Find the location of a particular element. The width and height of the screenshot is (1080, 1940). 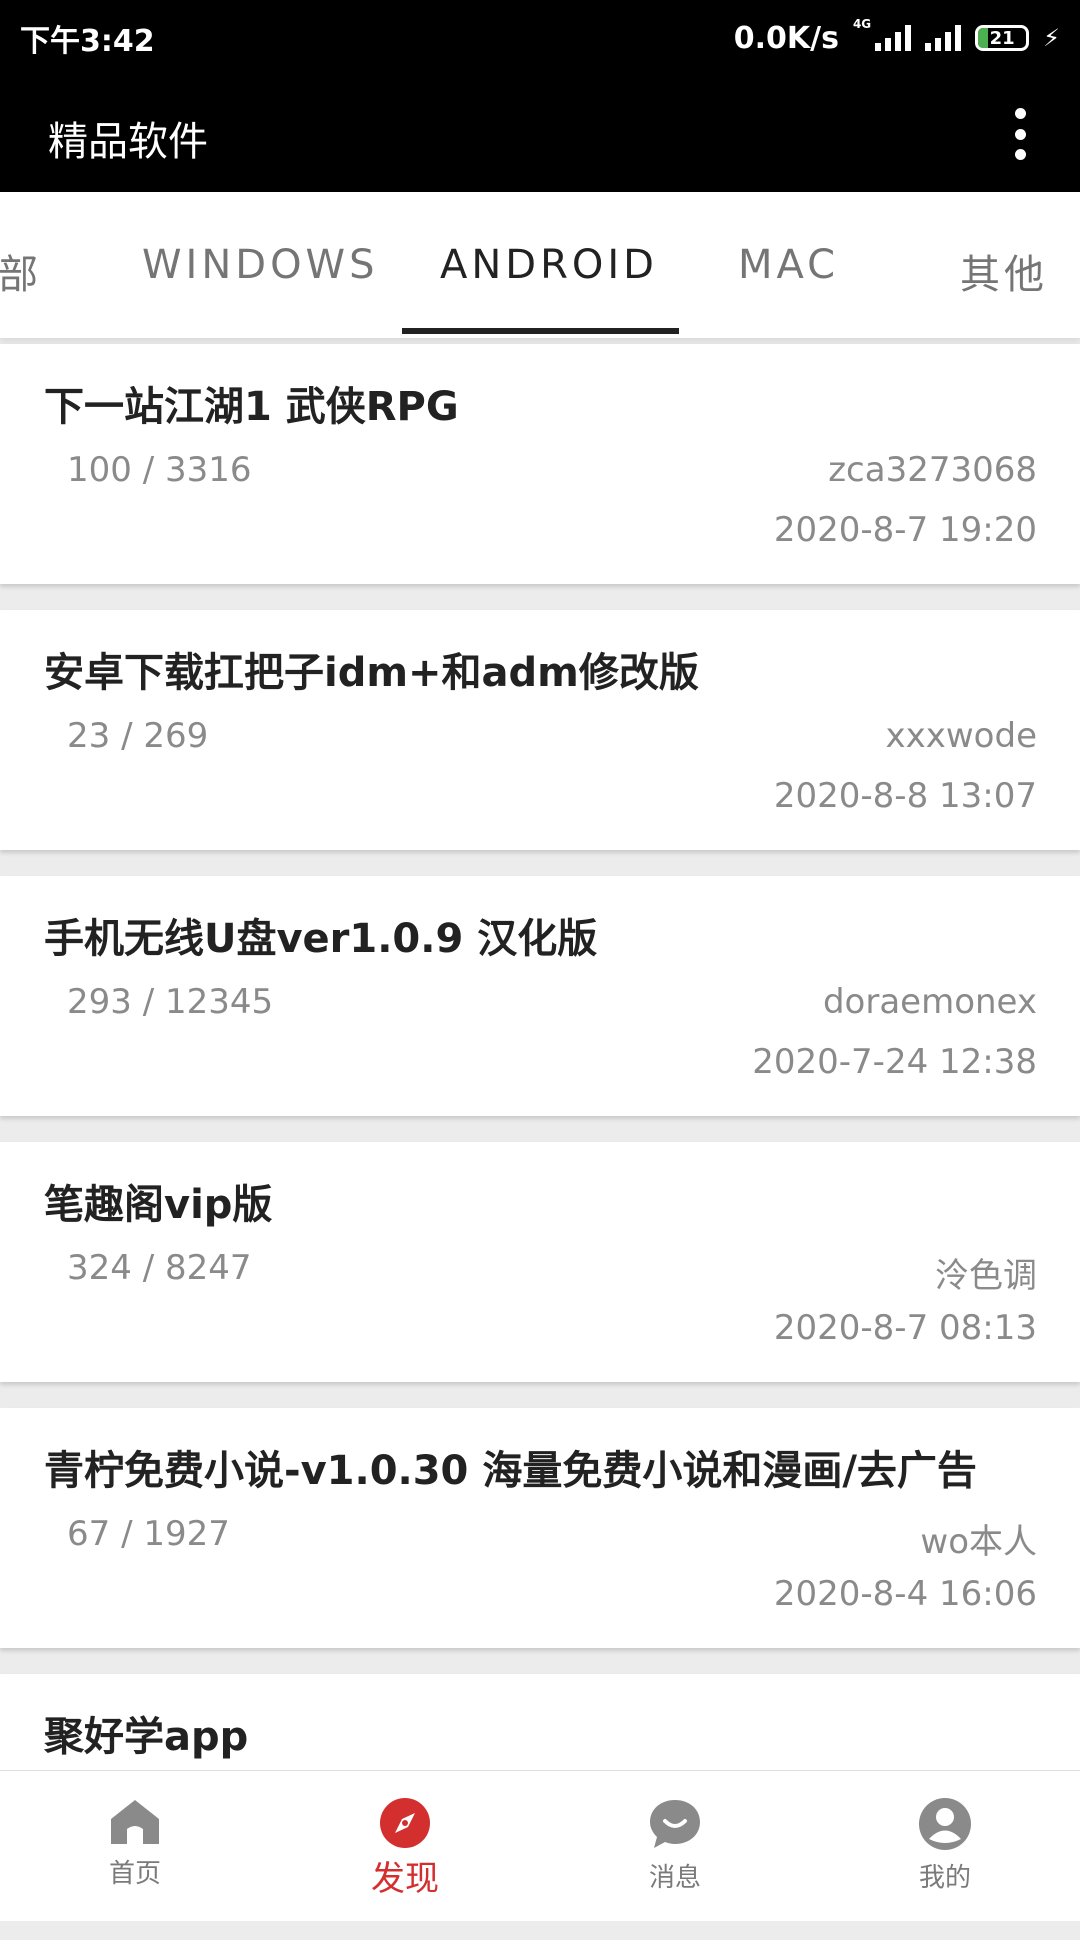

battery-icon: 21 is located at coordinates (1002, 38).